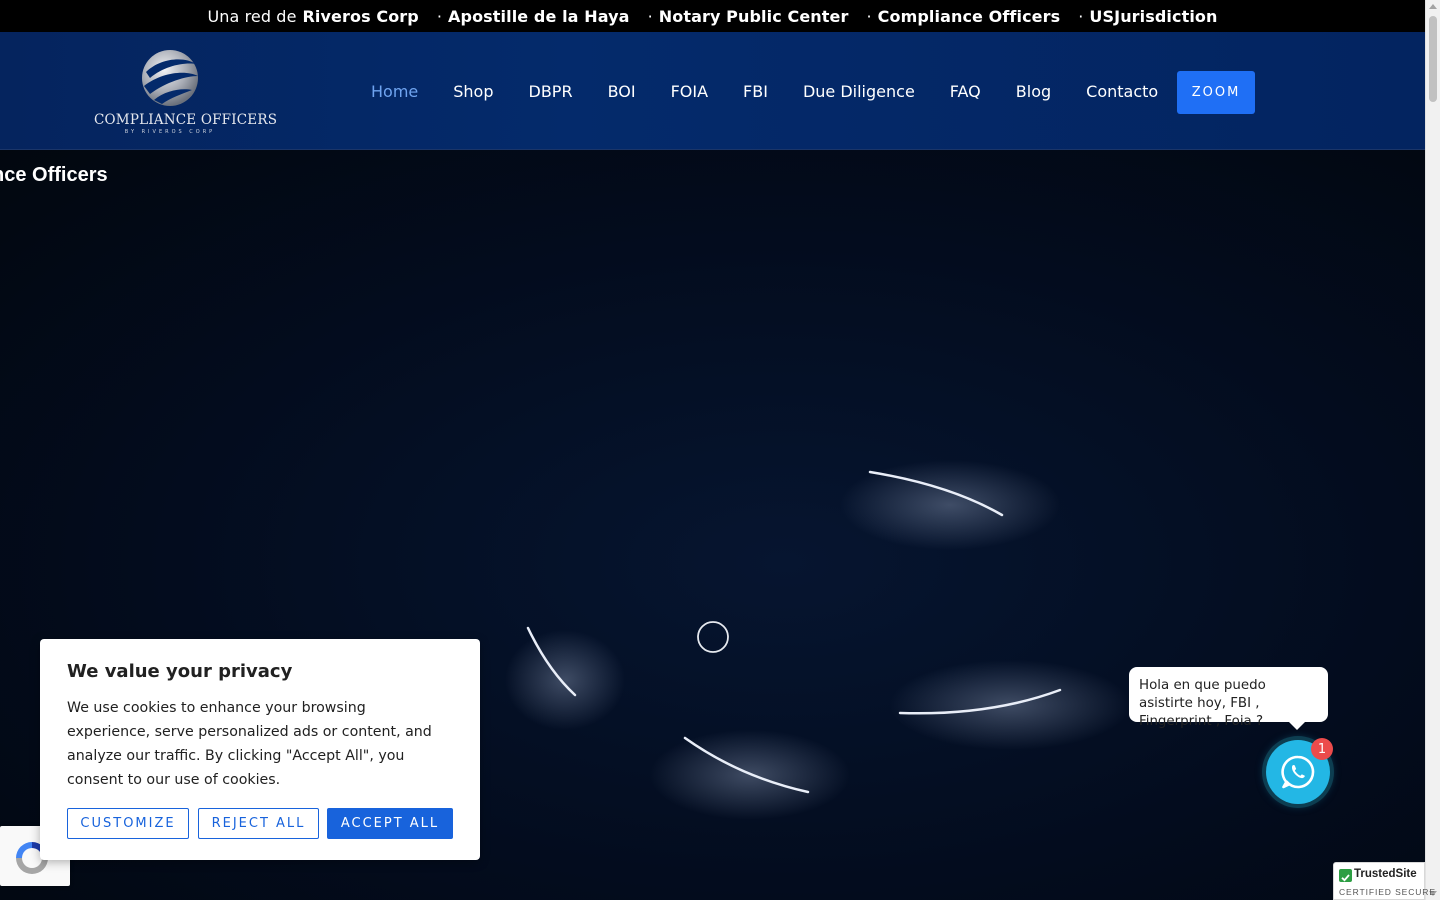  I want to click on logo-subtitle: BY RIVEROS CORP, so click(170, 132).